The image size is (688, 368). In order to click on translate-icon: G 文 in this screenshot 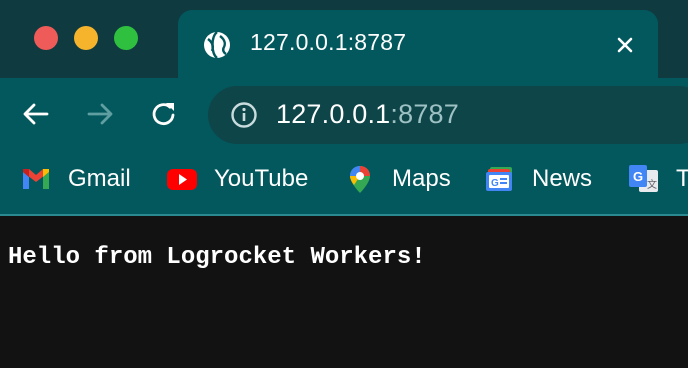, I will do `click(643, 178)`.